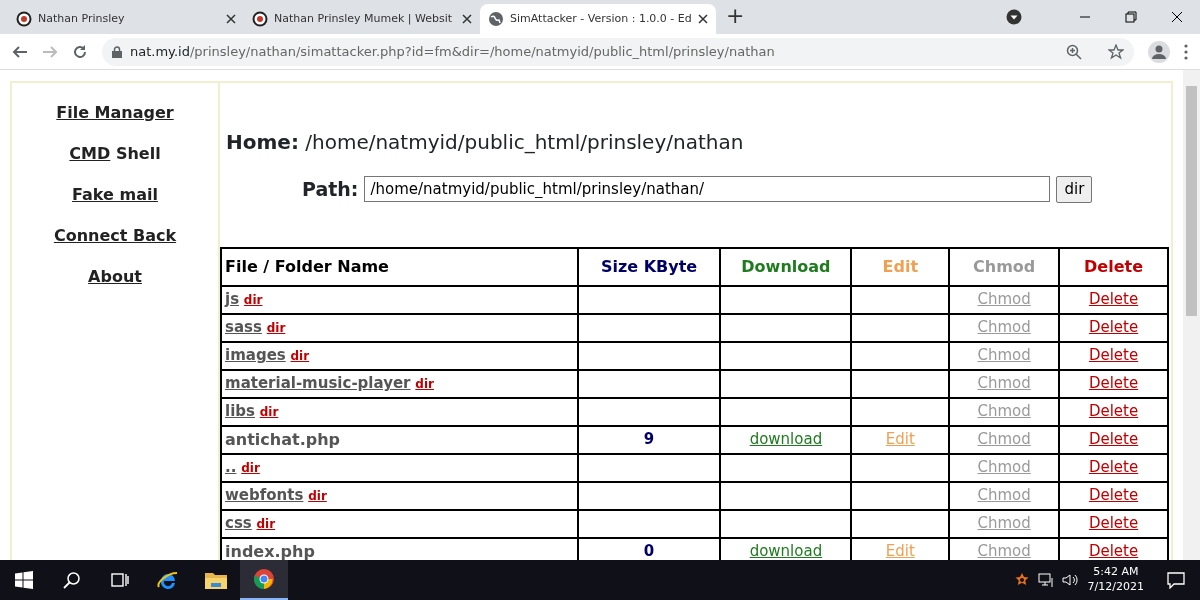 This screenshot has width=1200, height=600. What do you see at coordinates (262, 142) in the screenshot?
I see `home-label: Home:` at bounding box center [262, 142].